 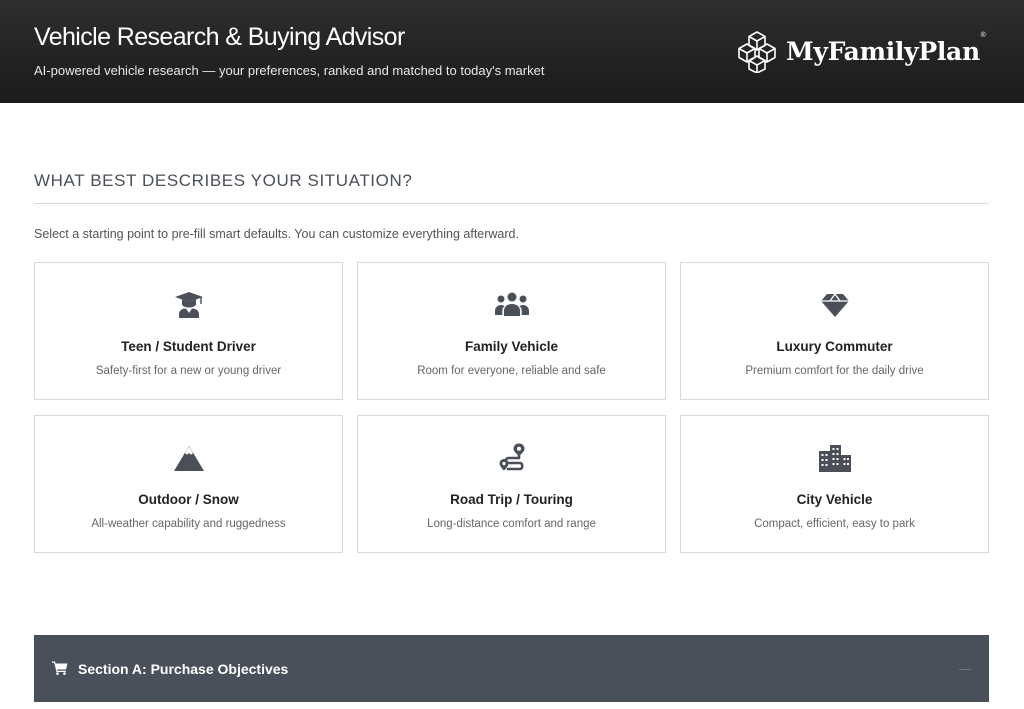 I want to click on shopping-cart-icon, so click(x=60, y=668).